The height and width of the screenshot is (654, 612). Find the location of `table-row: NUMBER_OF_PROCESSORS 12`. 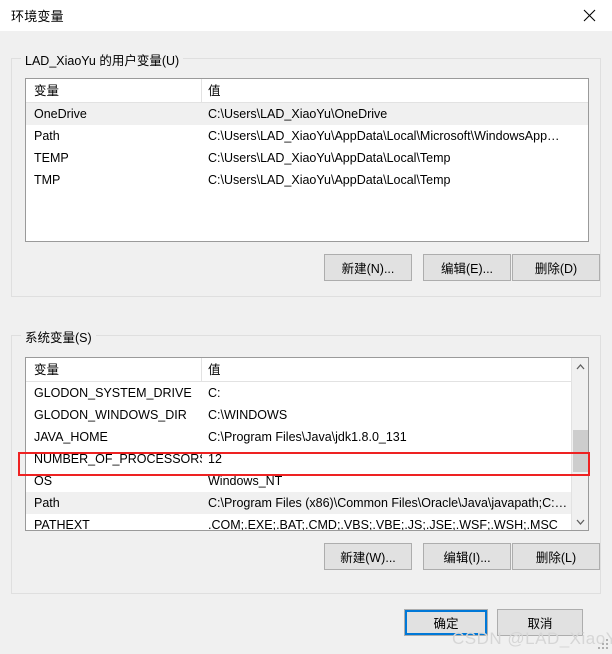

table-row: NUMBER_OF_PROCESSORS 12 is located at coordinates (307, 459).